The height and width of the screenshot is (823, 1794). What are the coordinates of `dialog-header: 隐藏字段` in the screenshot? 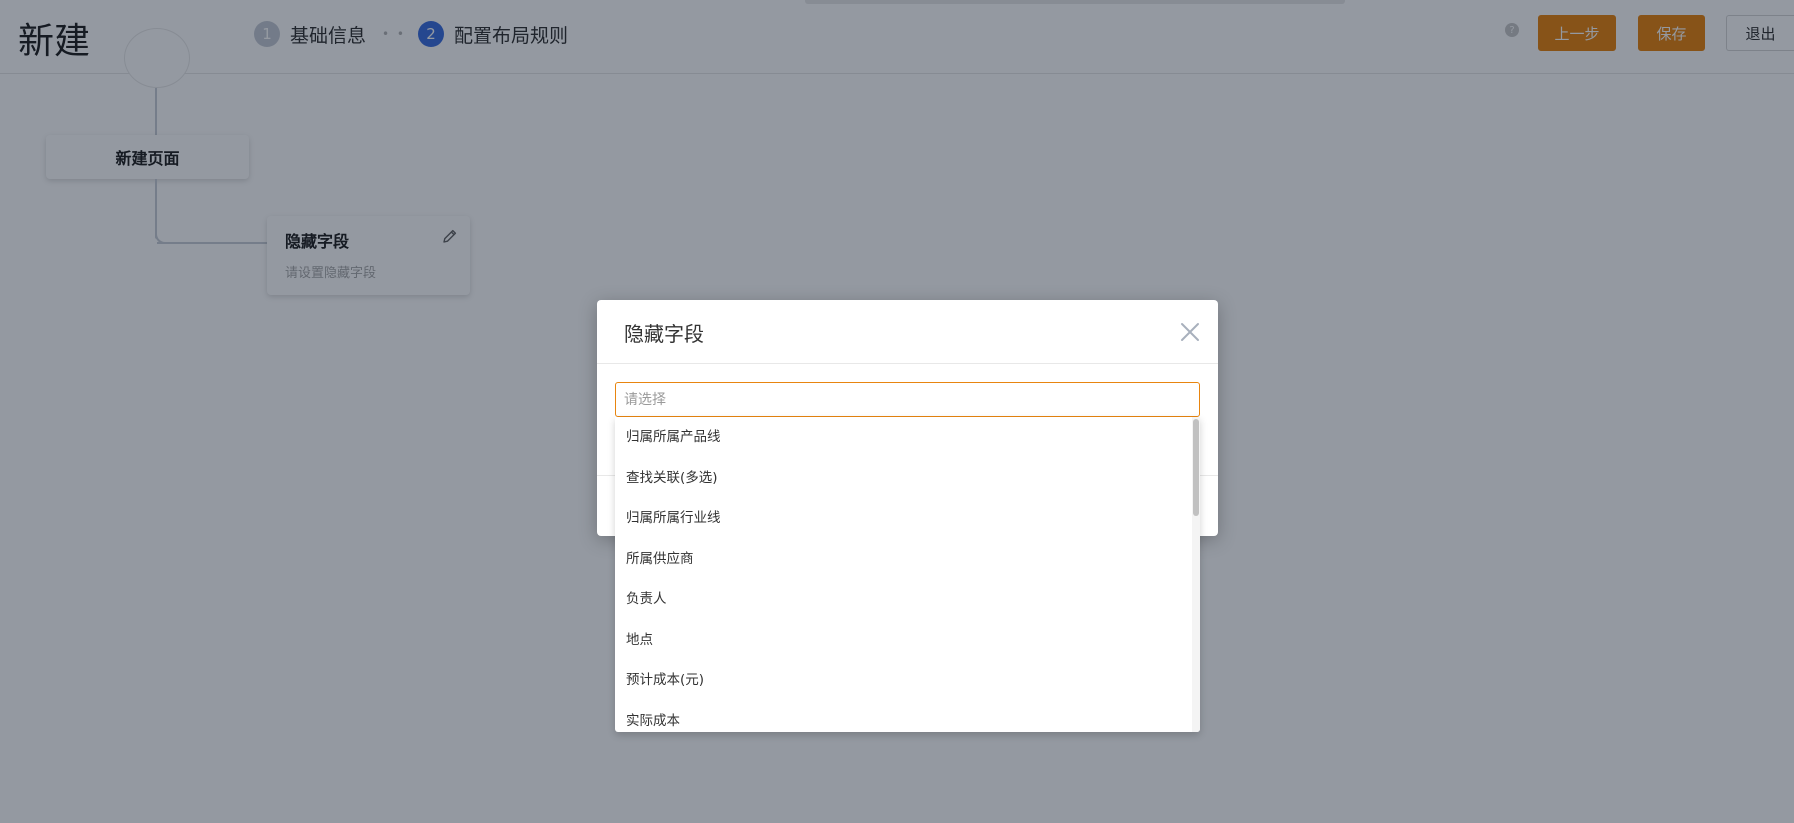 It's located at (907, 332).